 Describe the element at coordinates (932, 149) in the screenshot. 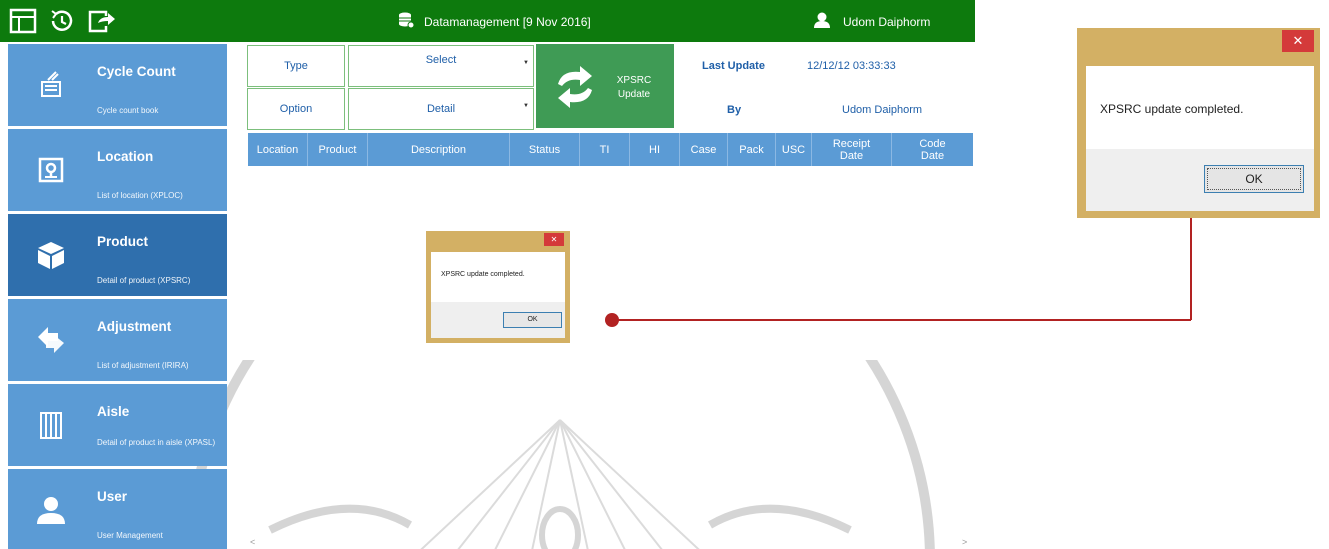

I see `column-code-date: Code Date` at that location.